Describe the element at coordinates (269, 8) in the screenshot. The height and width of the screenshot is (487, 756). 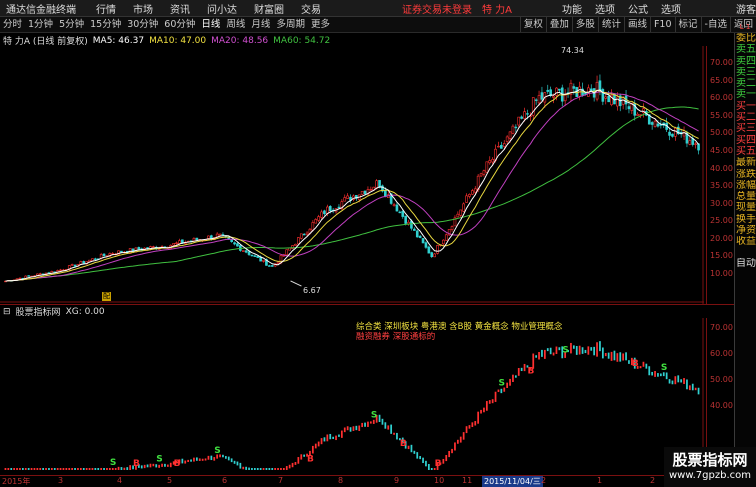
I see `menu-wealth: 财富圈` at that location.